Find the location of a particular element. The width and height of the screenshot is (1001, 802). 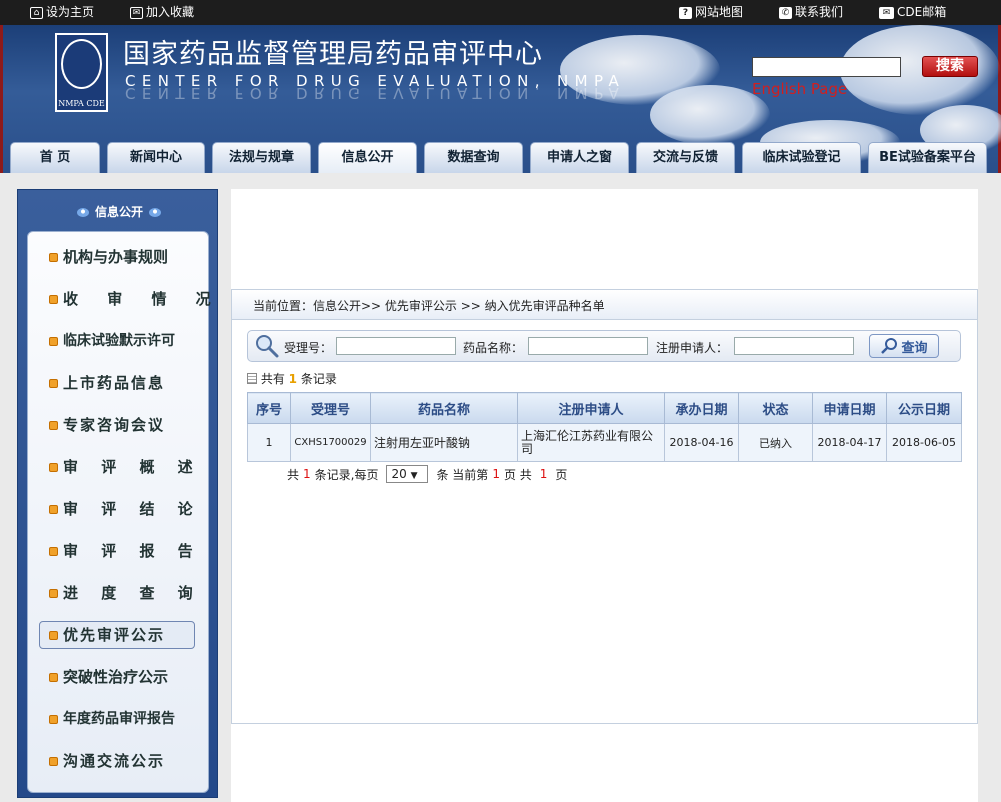

sidebar-item-label: 临床试验默示许可 is located at coordinates (119, 341).